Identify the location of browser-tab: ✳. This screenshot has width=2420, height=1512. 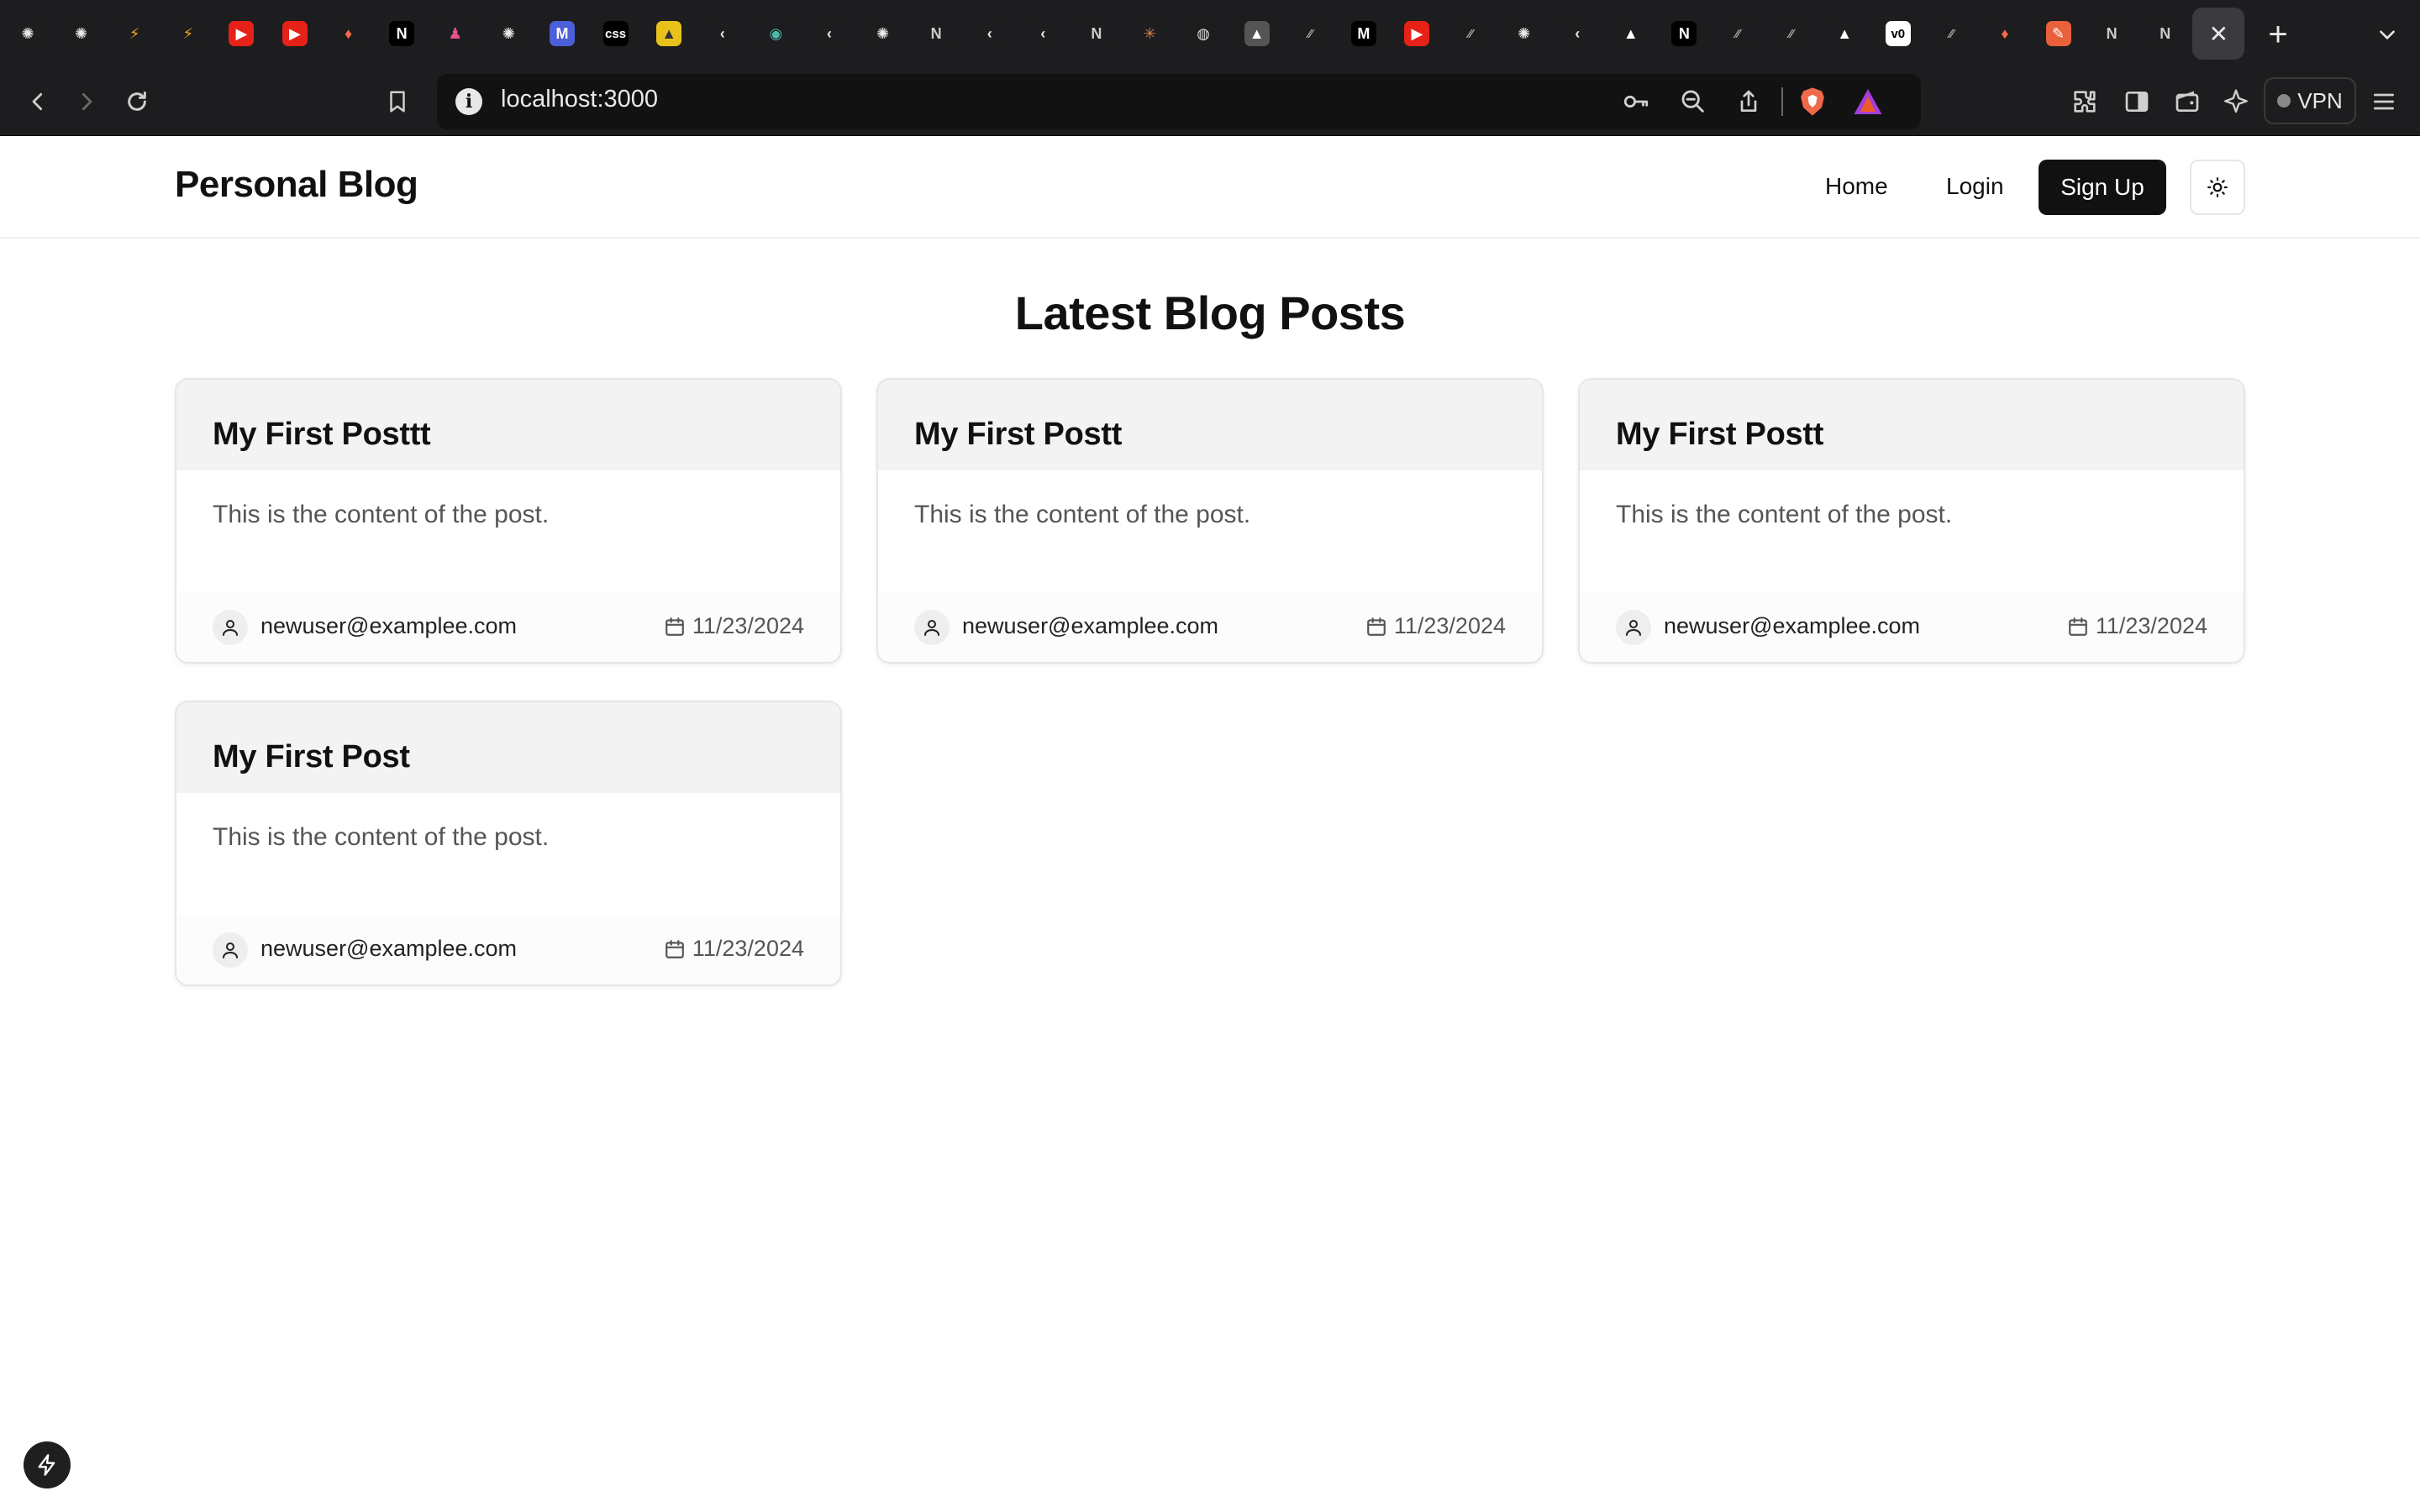
(1149, 34).